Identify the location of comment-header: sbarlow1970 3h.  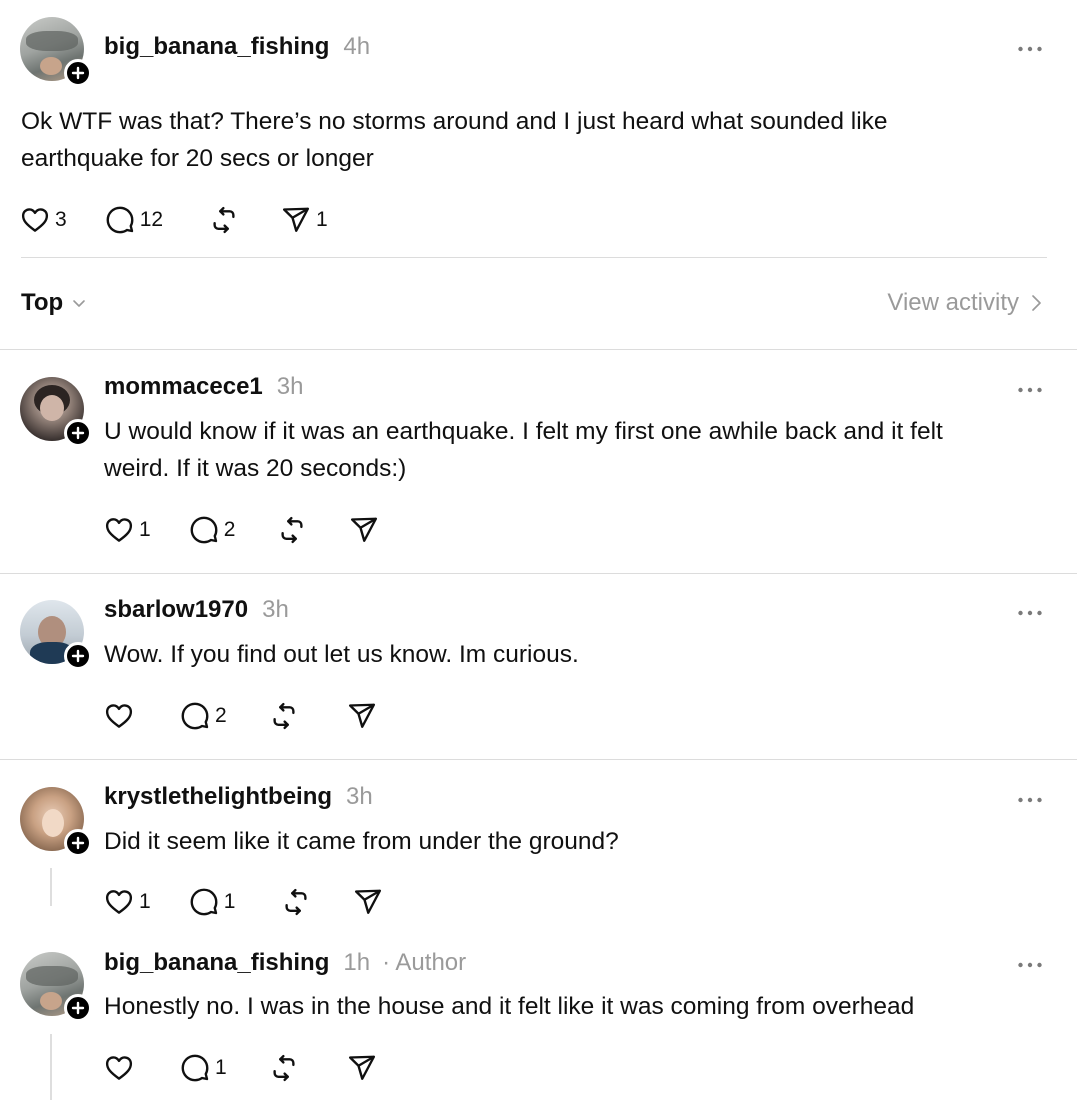
(196, 610).